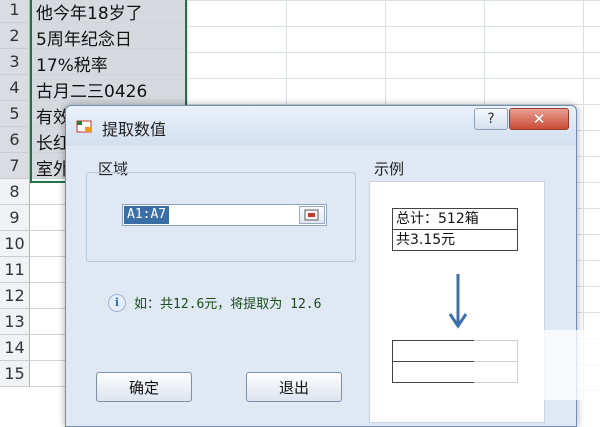  I want to click on help-button: ?, so click(491, 119).